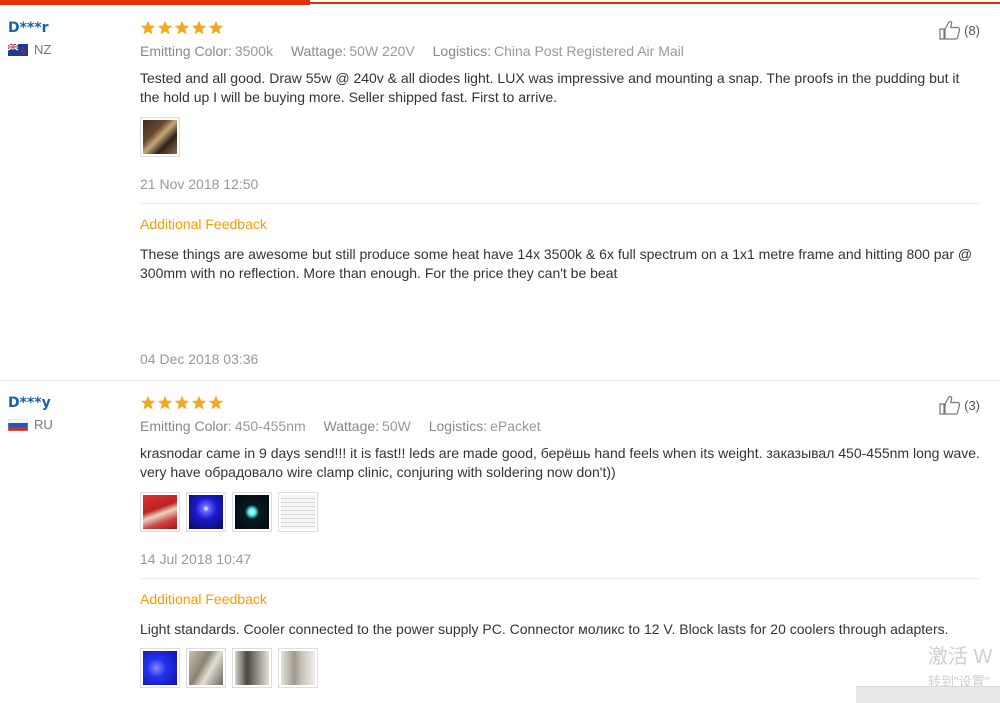 Image resolution: width=1000 pixels, height=703 pixels. I want to click on os-activation-watermark: 激活 W 转到"设置", so click(960, 665).